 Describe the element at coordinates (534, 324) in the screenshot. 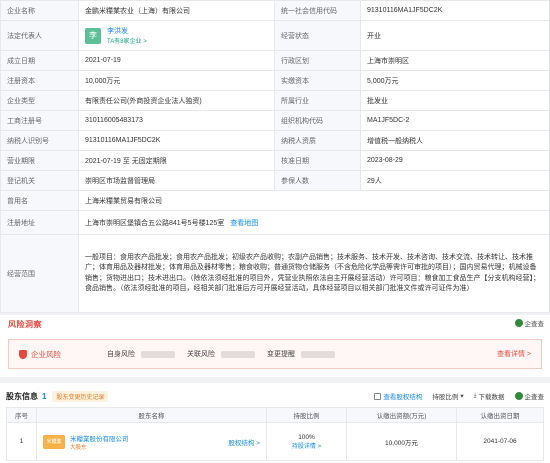

I see `brand-name: 企查查` at that location.